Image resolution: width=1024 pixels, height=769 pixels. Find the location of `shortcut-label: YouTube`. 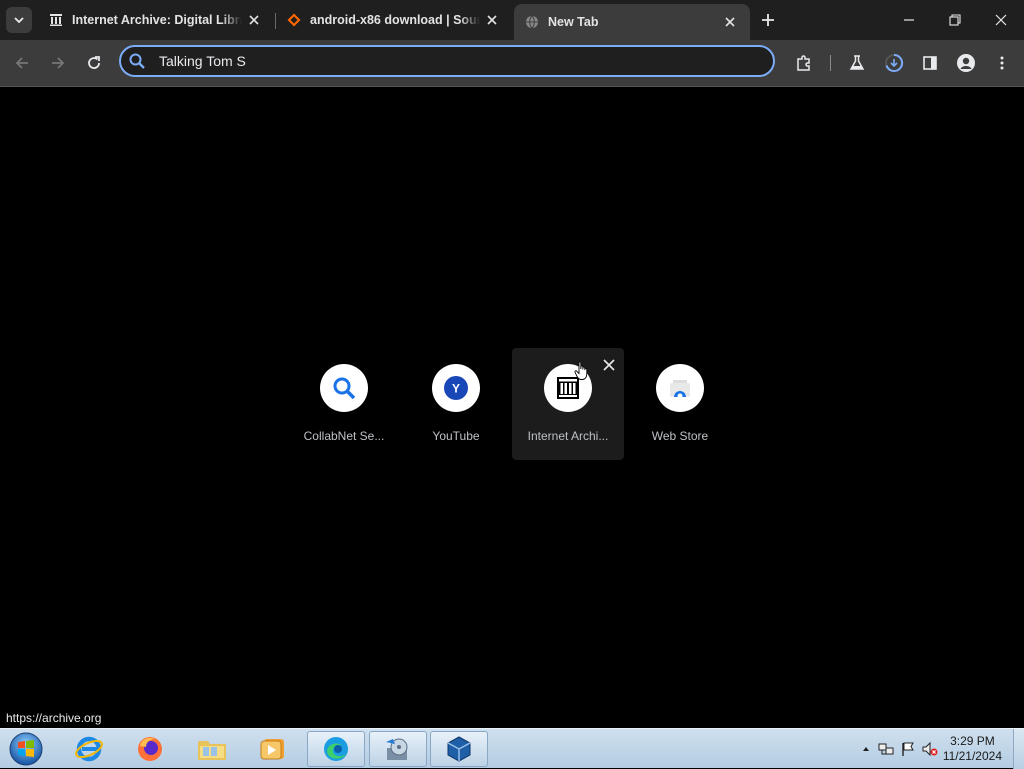

shortcut-label: YouTube is located at coordinates (456, 436).